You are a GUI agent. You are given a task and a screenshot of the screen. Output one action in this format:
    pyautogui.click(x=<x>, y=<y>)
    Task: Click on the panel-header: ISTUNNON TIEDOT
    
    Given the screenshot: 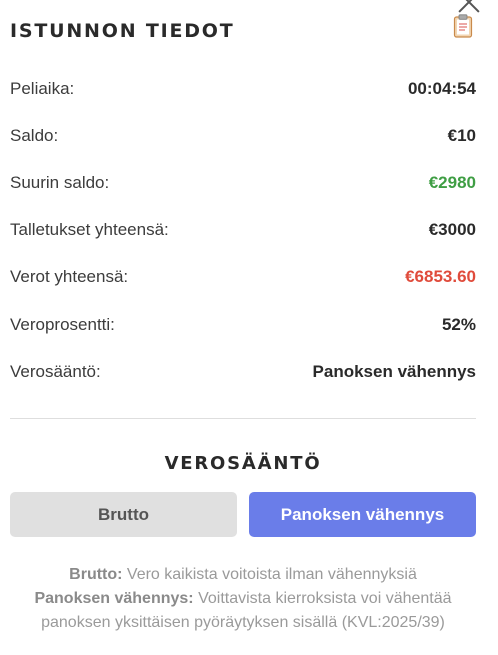 What is the action you would take?
    pyautogui.click(x=243, y=29)
    